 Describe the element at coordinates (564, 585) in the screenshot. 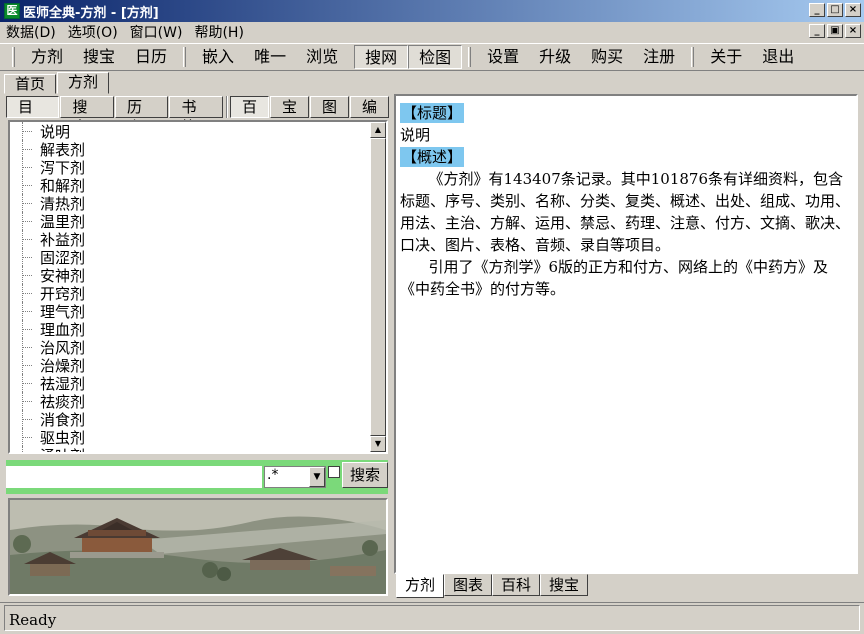

I see `tab-bottom-soubao: 搜宝` at that location.